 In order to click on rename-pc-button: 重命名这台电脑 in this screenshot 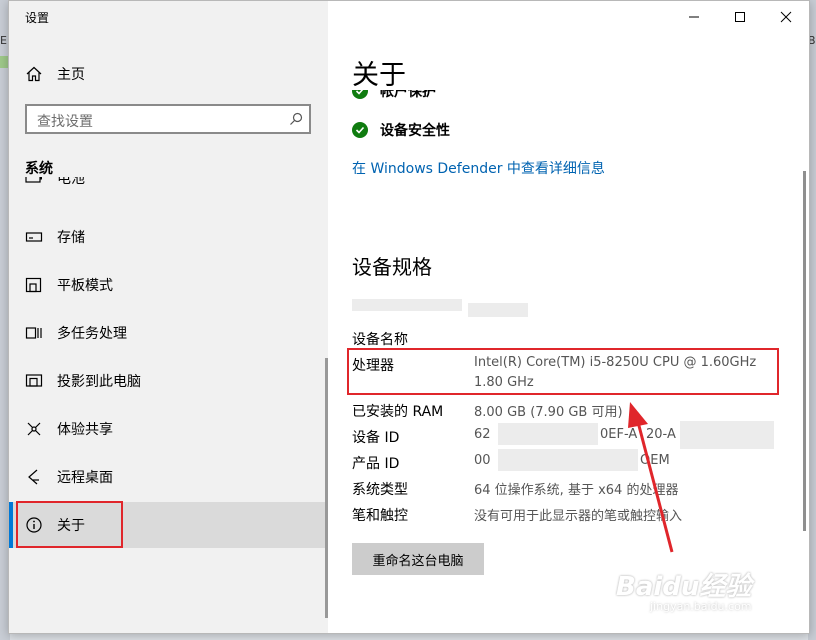, I will do `click(418, 559)`.